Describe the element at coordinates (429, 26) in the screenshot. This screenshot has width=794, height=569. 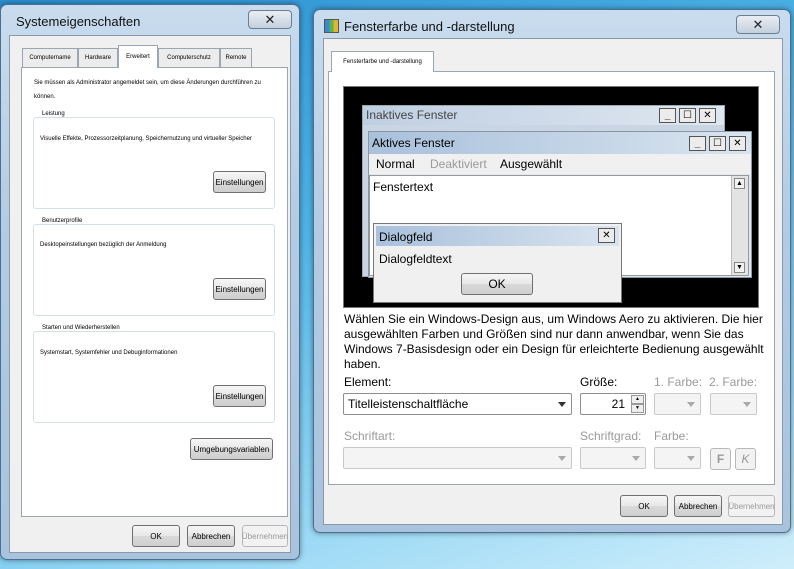
I see `window-title: Fensterfarbe und -darstellung` at that location.